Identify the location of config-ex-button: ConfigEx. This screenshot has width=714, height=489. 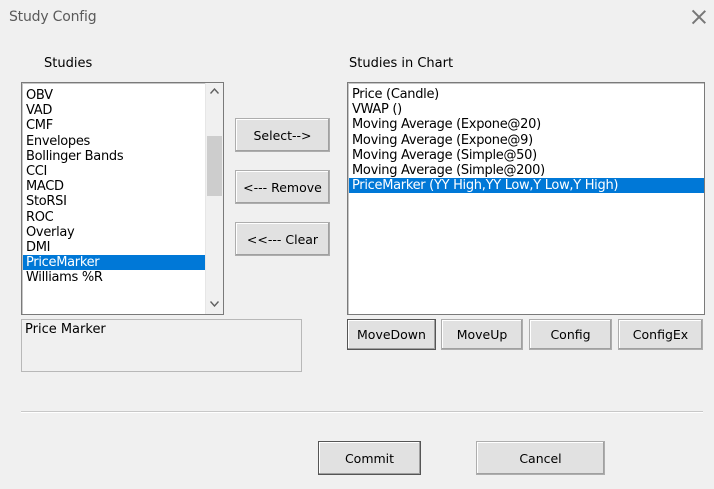
(660, 334).